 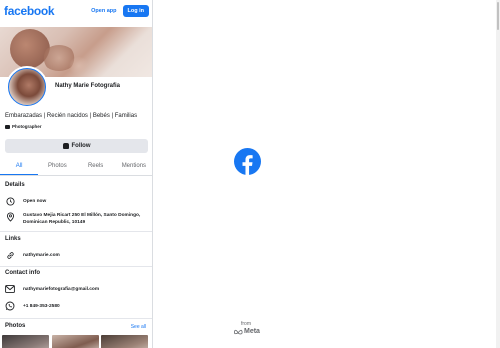 I want to click on links-heading: Links, so click(x=13, y=239).